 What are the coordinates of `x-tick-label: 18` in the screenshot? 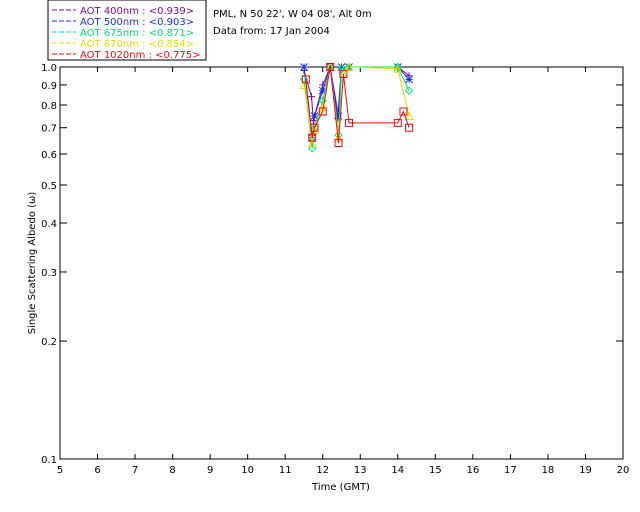 It's located at (548, 470).